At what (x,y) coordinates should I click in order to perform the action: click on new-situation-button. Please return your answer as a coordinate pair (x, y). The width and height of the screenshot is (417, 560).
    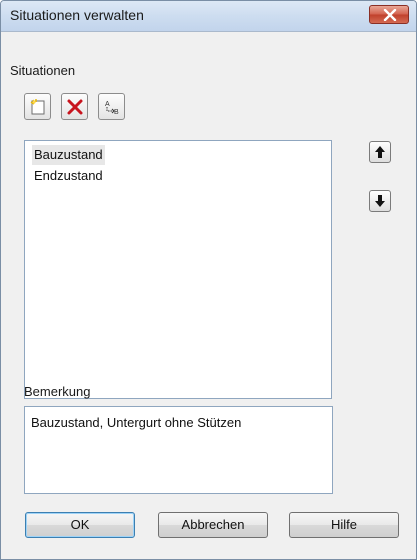
    Looking at the image, I should click on (37, 106).